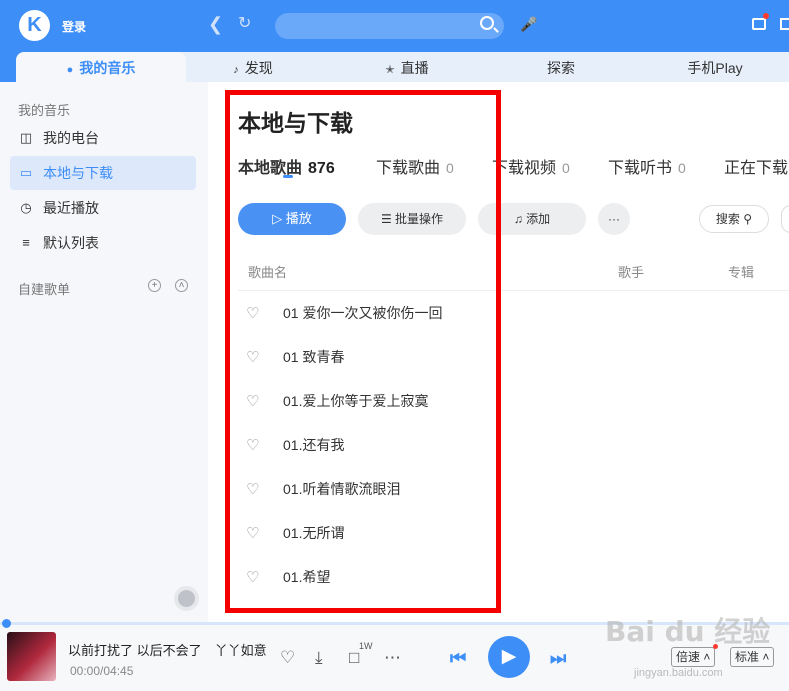  I want to click on disc-icon: ♪, so click(236, 70).